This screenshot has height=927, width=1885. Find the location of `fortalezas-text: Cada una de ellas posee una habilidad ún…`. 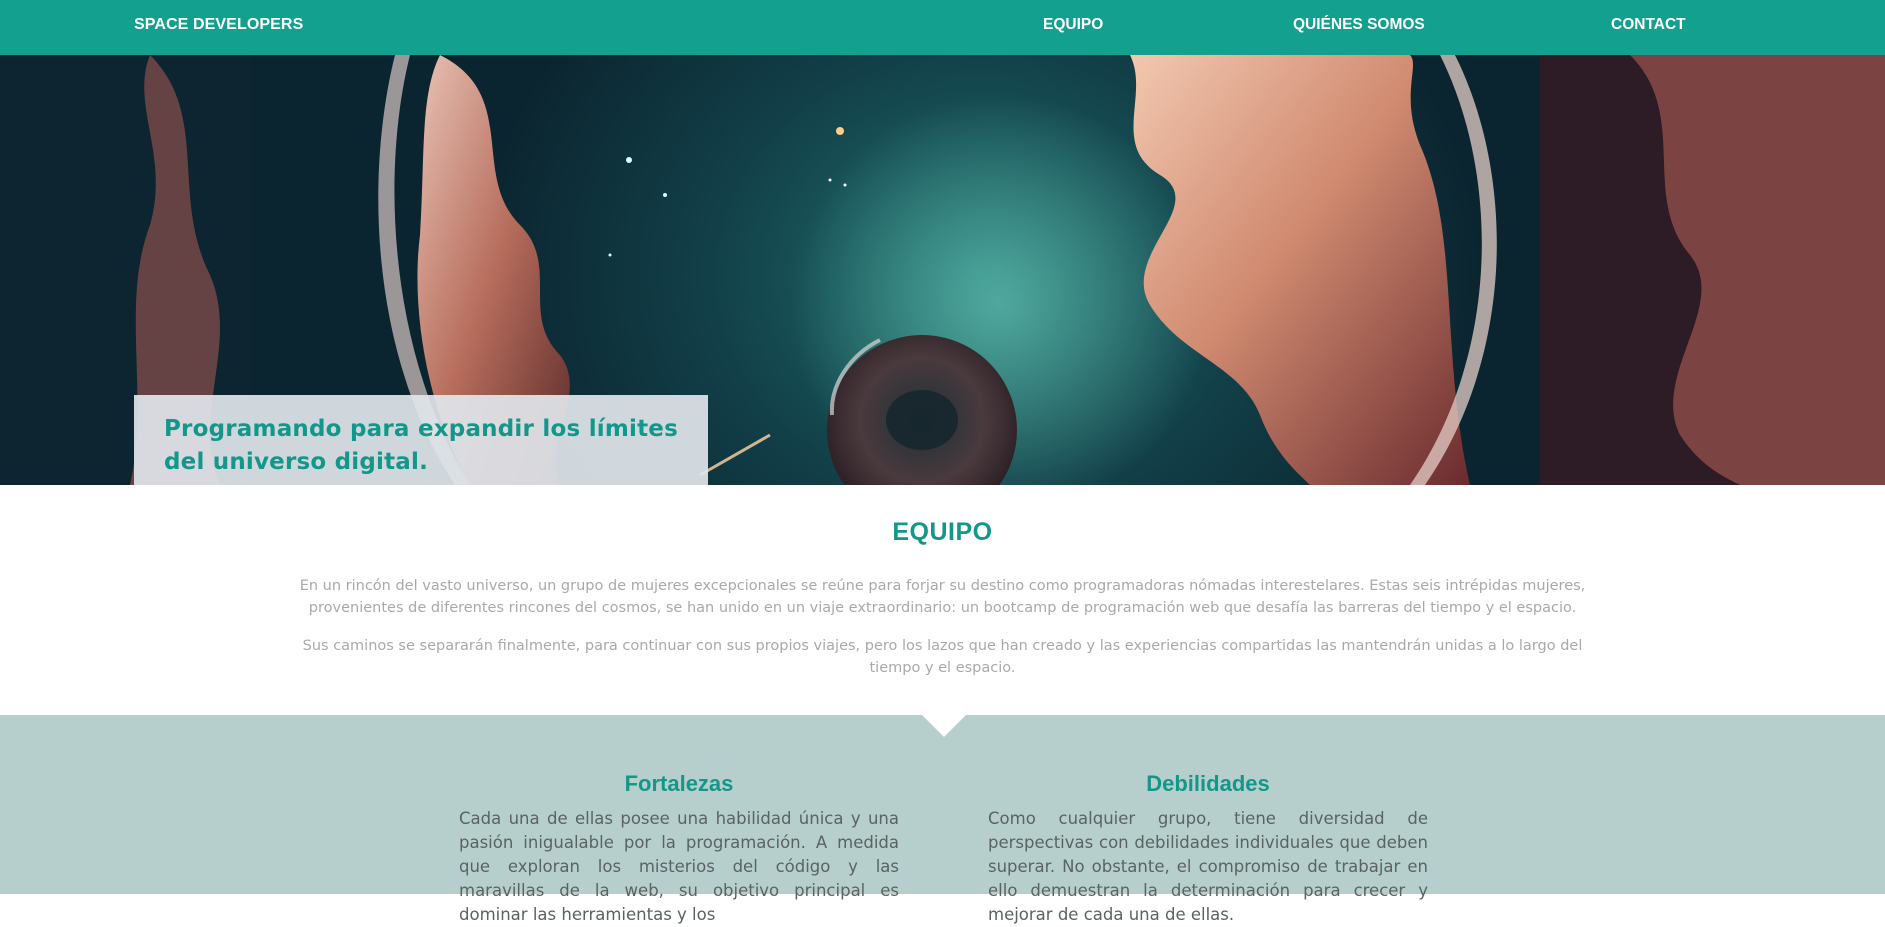

fortalezas-text: Cada una de ellas posee una habilidad ún… is located at coordinates (679, 866).